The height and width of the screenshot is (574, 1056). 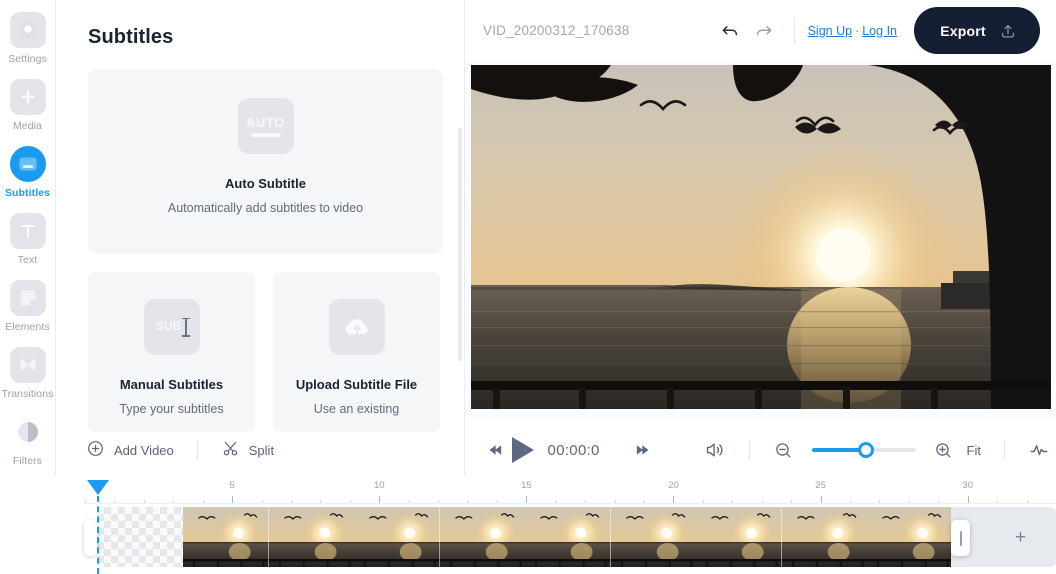 I want to click on sidebar-label: Filters, so click(x=27, y=461).